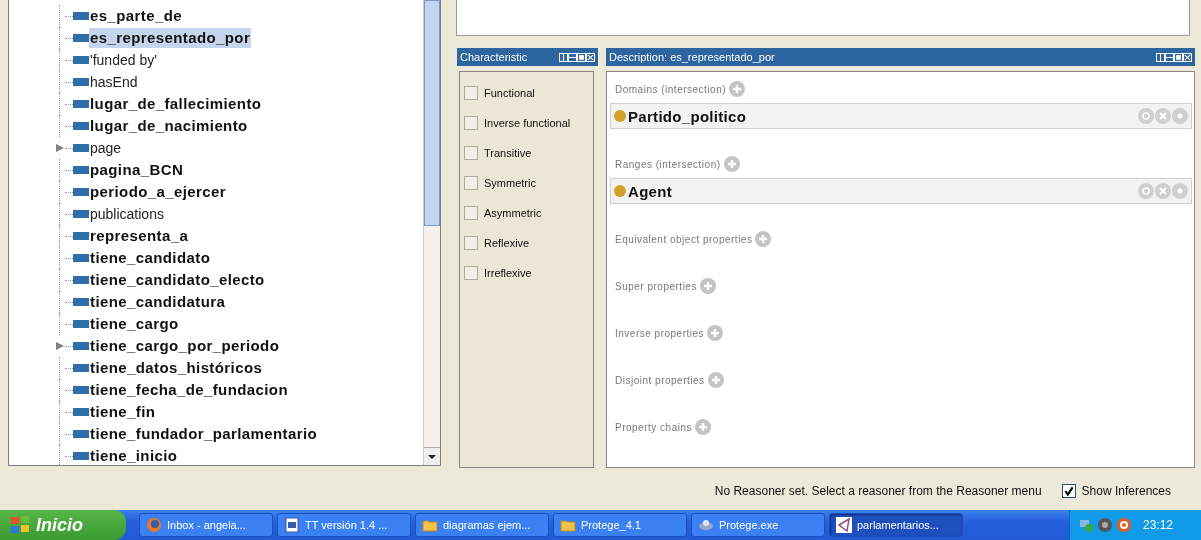  I want to click on tree-item: tiene_cargo_por_periodo, so click(185, 346).